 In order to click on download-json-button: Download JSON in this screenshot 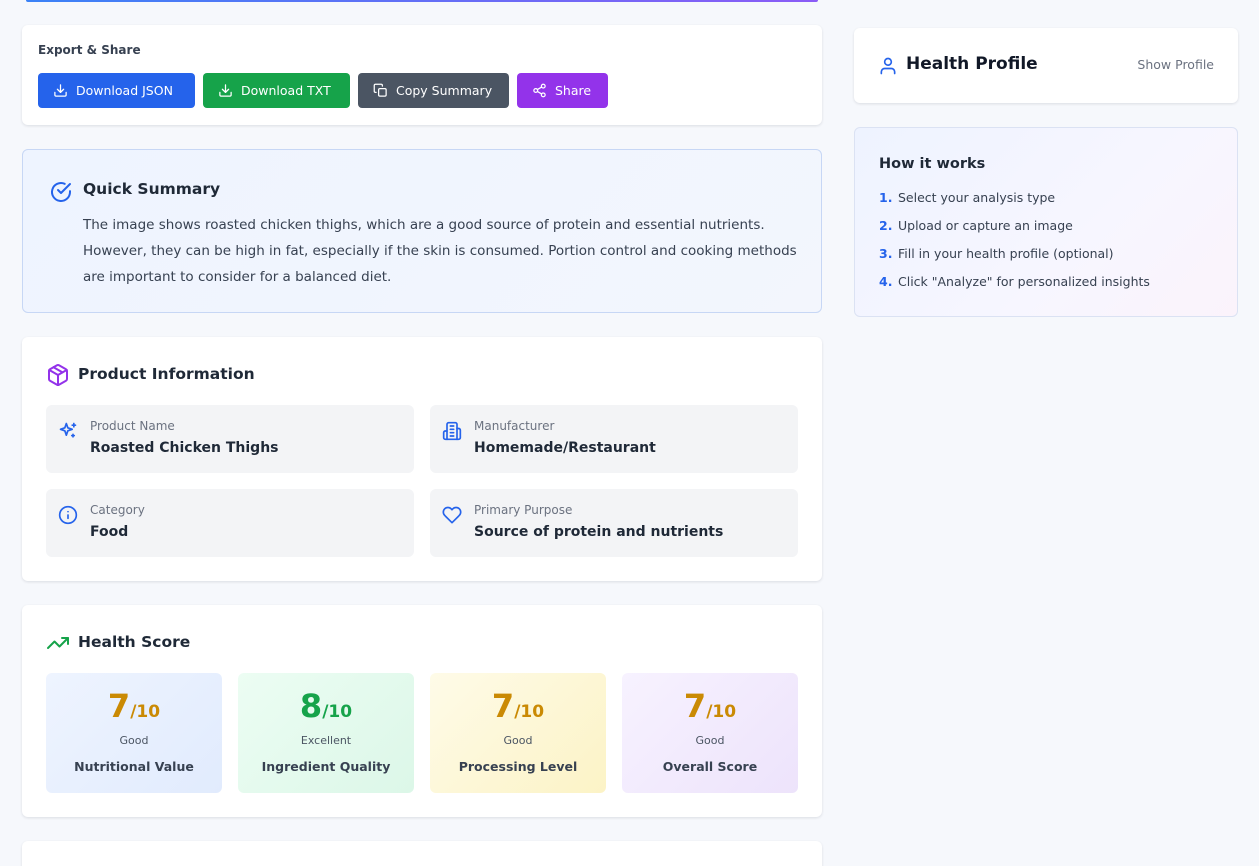, I will do `click(116, 90)`.